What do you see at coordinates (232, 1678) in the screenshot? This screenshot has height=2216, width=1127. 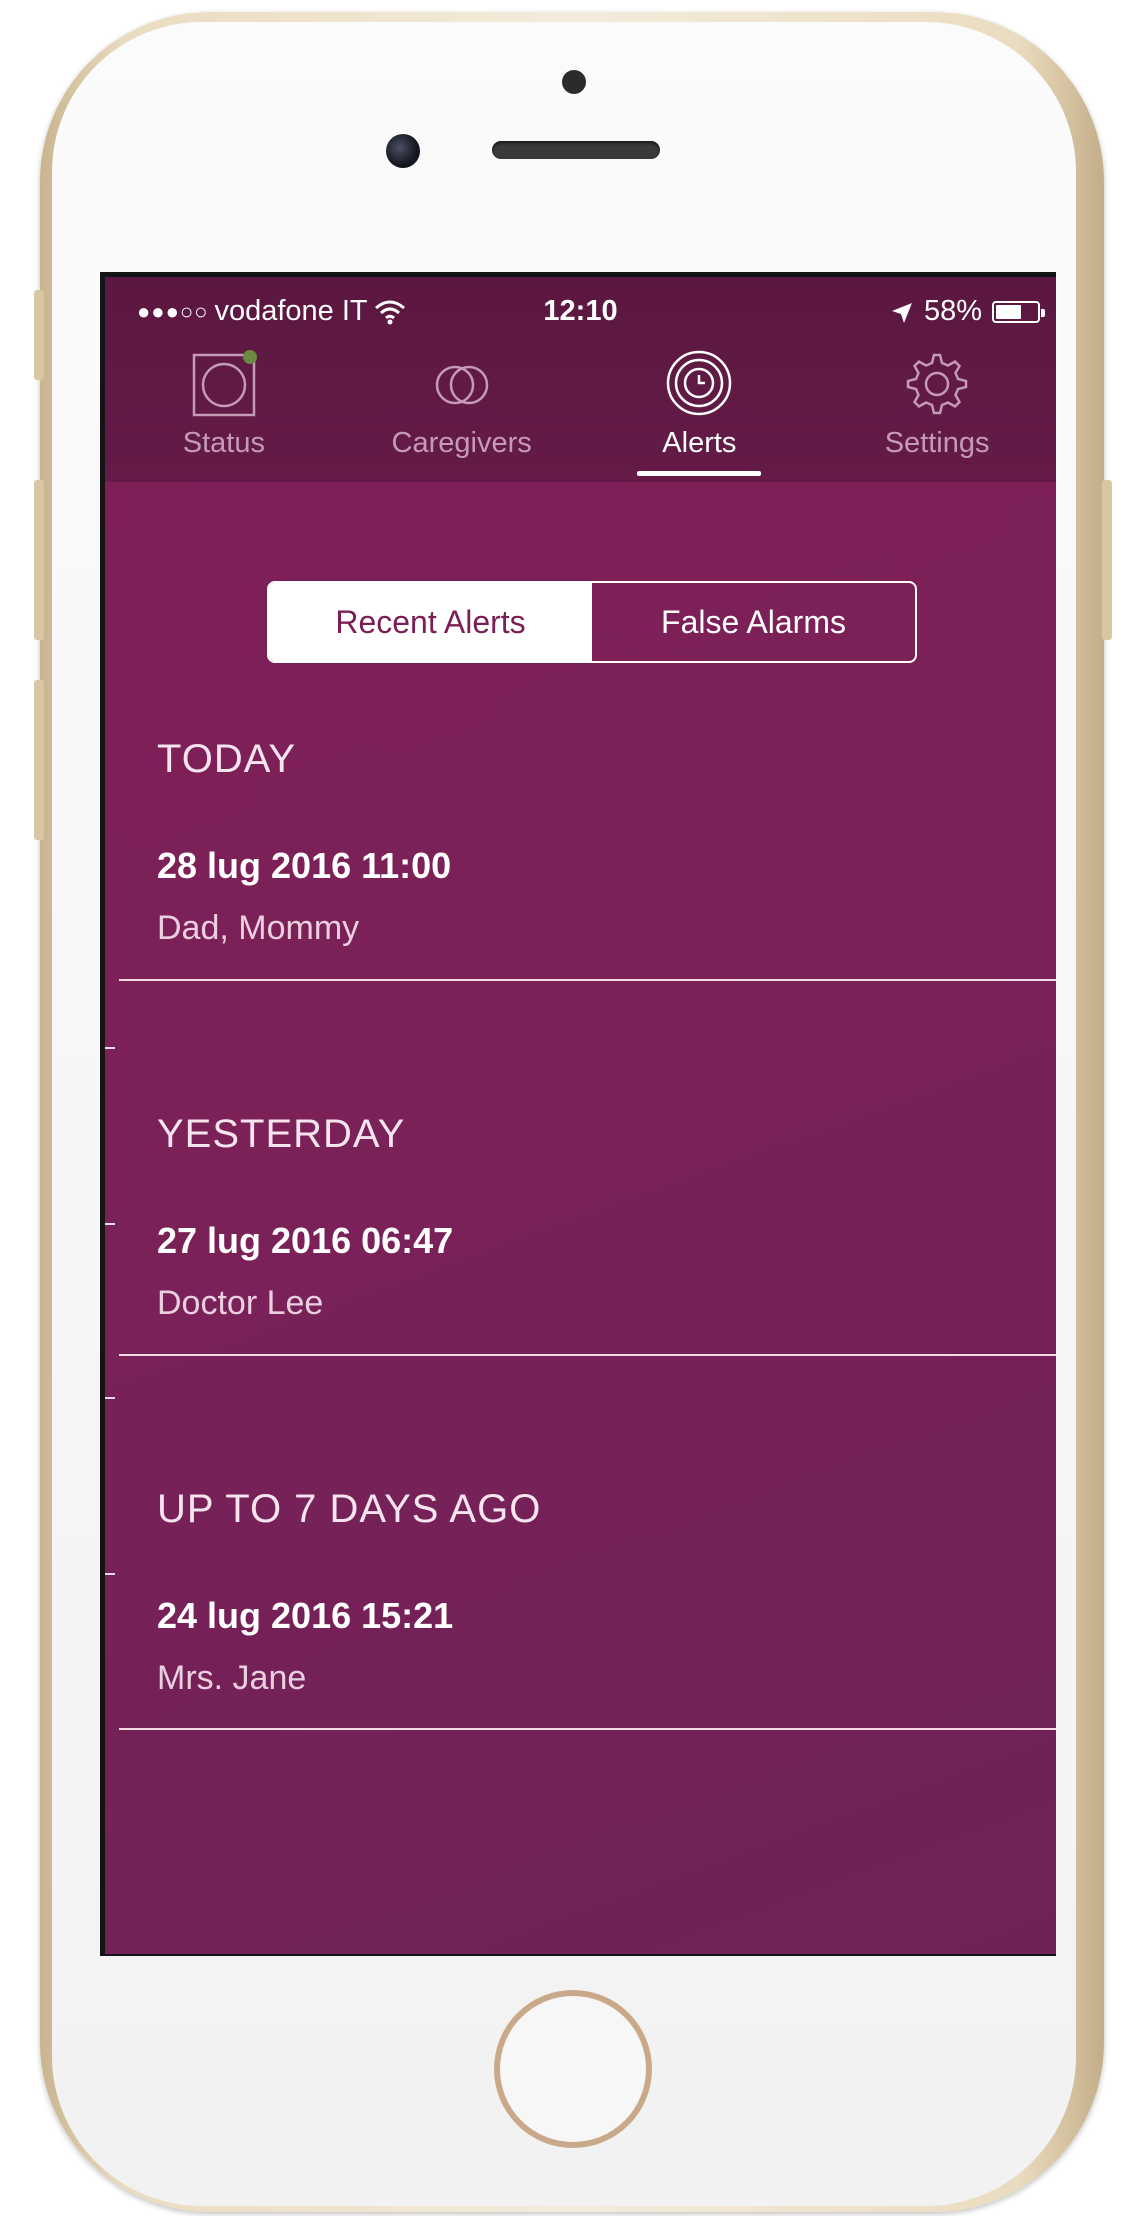 I see `alert-recipients: Mrs. Jane` at bounding box center [232, 1678].